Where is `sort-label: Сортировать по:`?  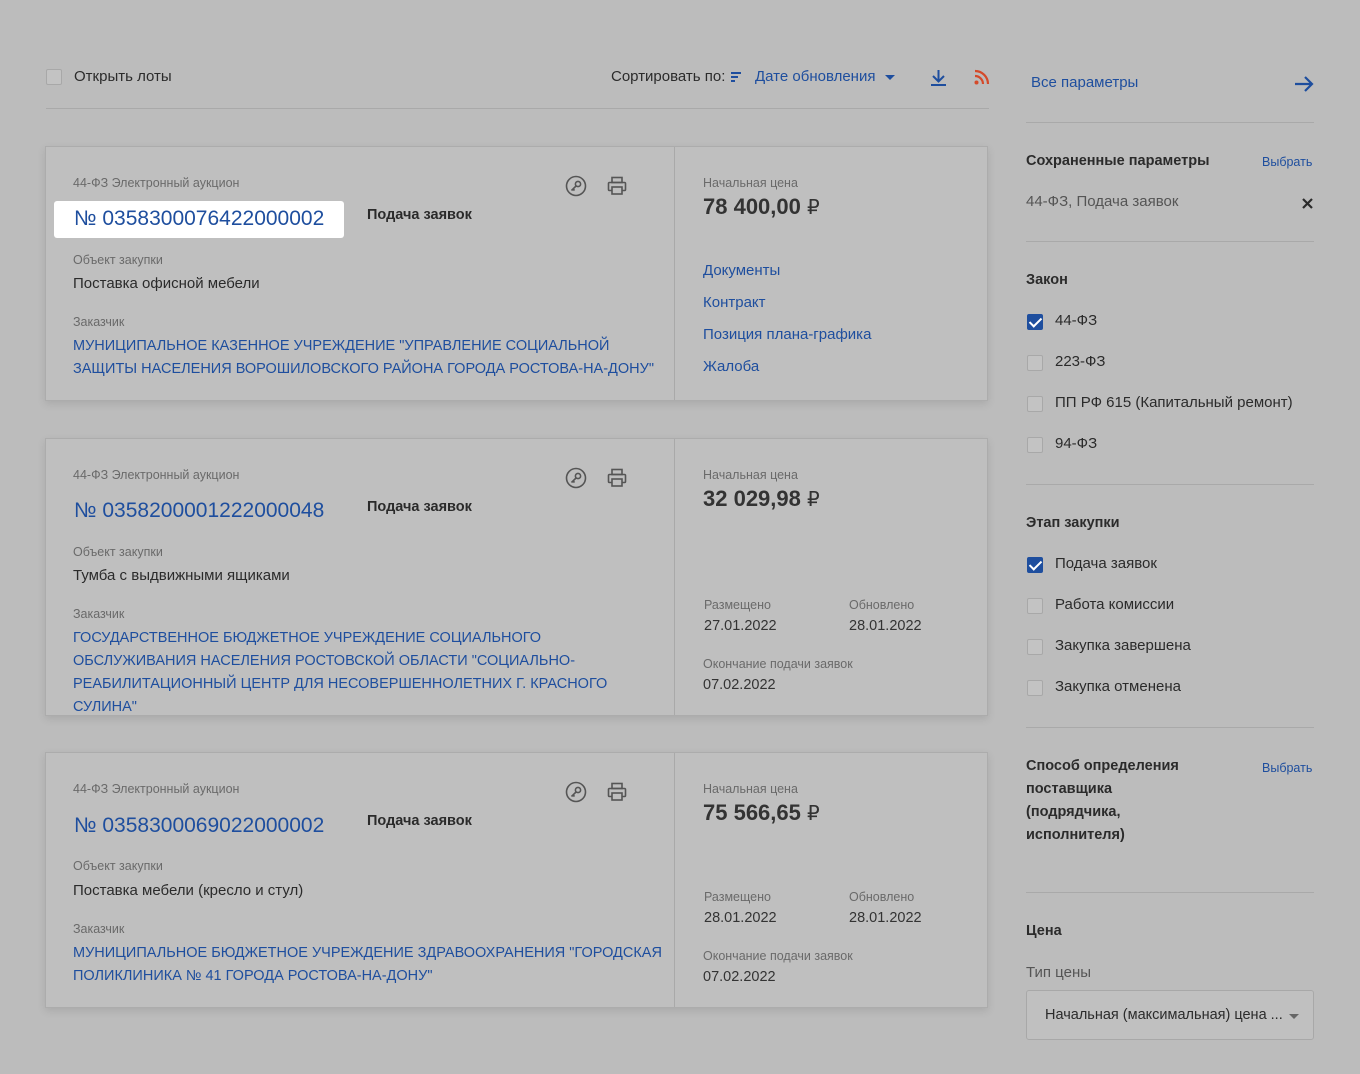 sort-label: Сортировать по: is located at coordinates (668, 76).